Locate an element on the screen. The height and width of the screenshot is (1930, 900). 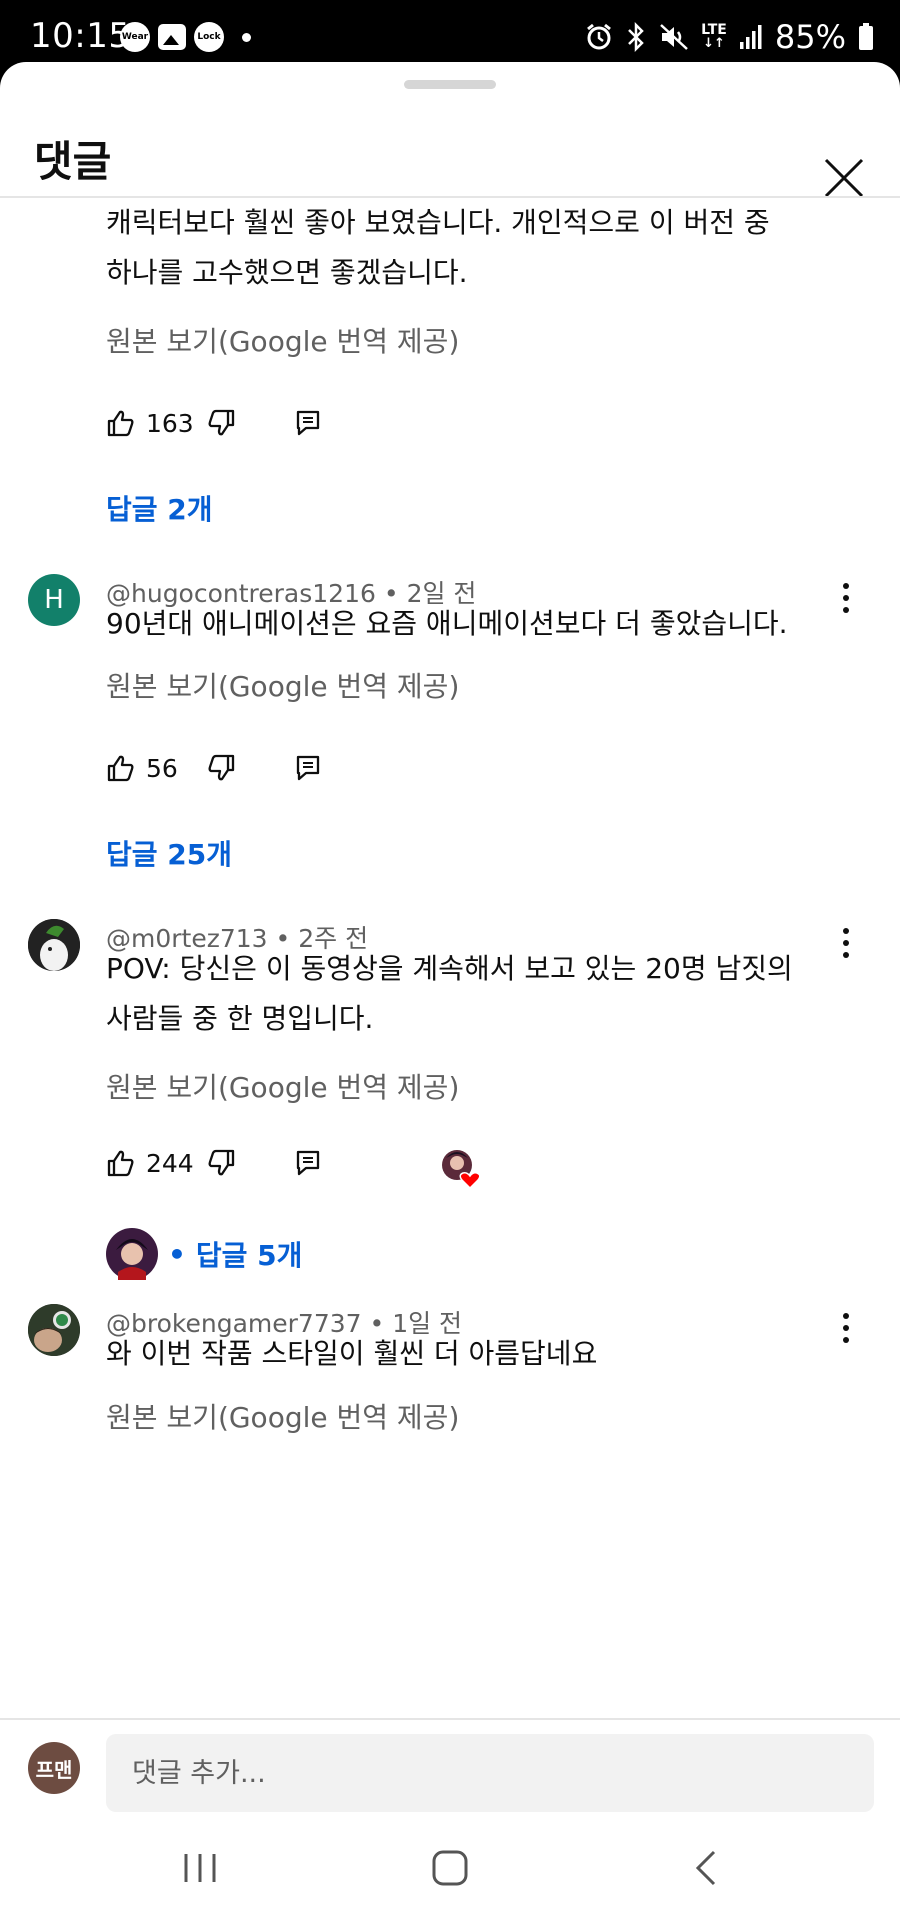
replies-button: 답글 2개 is located at coordinates (159, 508).